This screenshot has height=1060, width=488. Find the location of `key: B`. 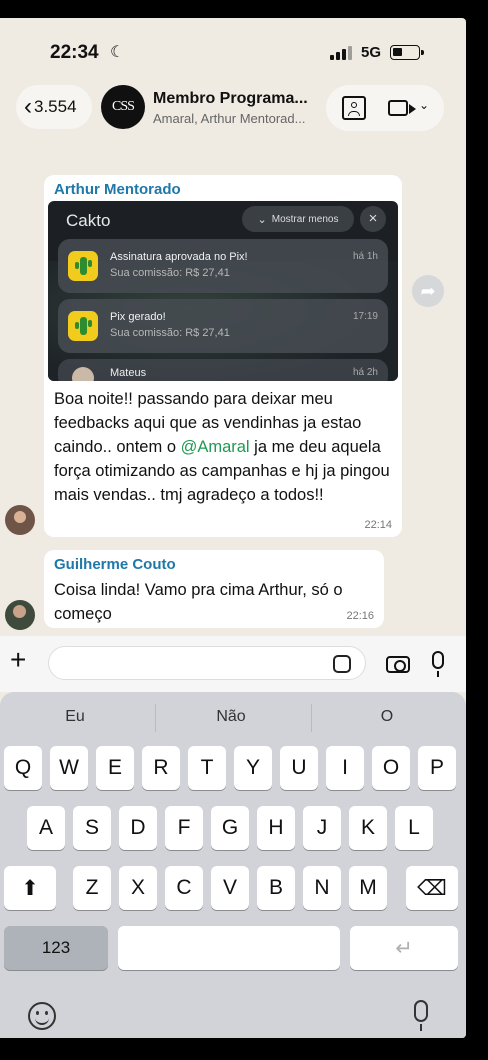

key: B is located at coordinates (276, 888).